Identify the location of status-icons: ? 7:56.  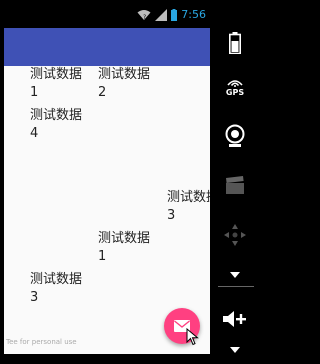
(171, 15).